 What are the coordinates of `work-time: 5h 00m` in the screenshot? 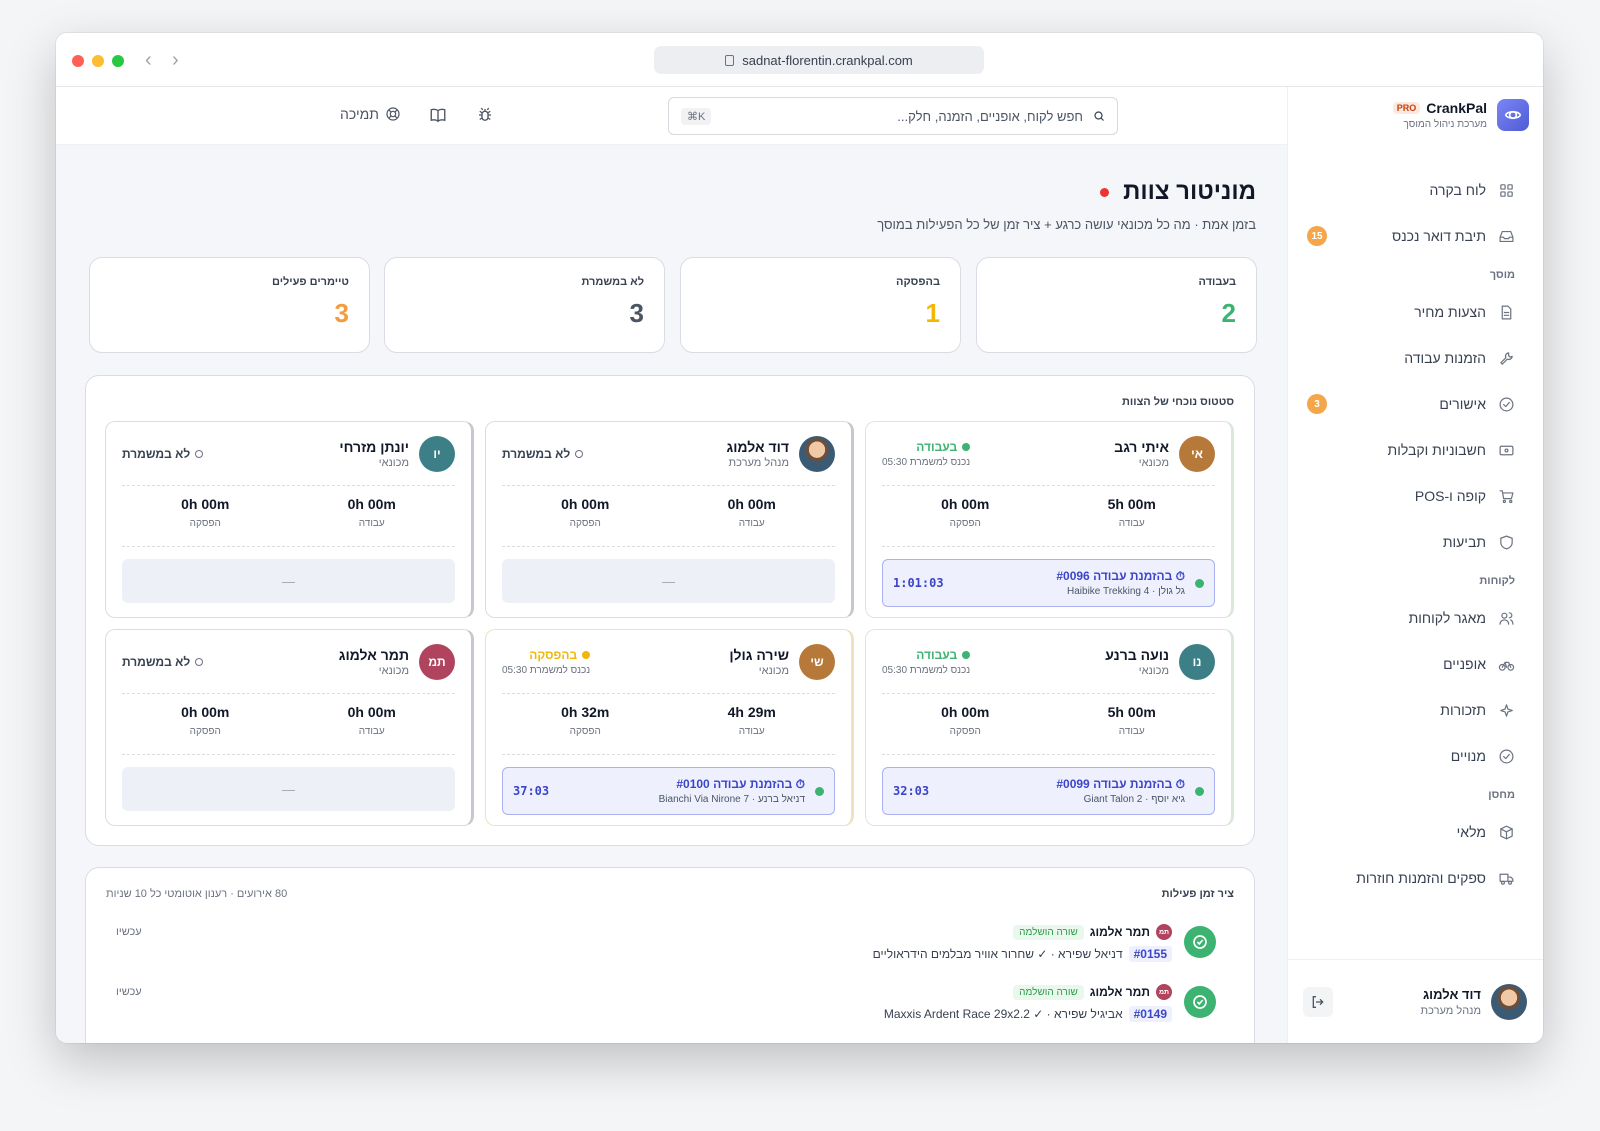 It's located at (1131, 712).